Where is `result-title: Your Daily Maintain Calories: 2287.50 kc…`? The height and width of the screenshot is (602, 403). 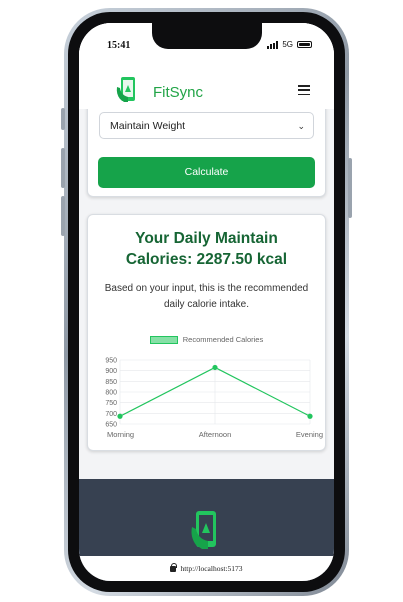 result-title: Your Daily Maintain Calories: 2287.50 kc… is located at coordinates (206, 249).